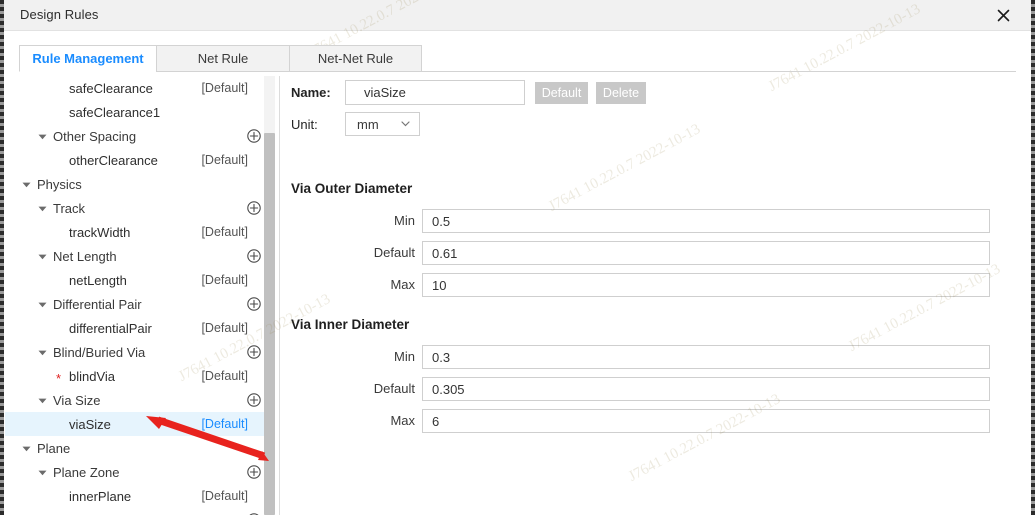  Describe the element at coordinates (137, 232) in the screenshot. I see `tree-row: trackWidth [Default]` at that location.